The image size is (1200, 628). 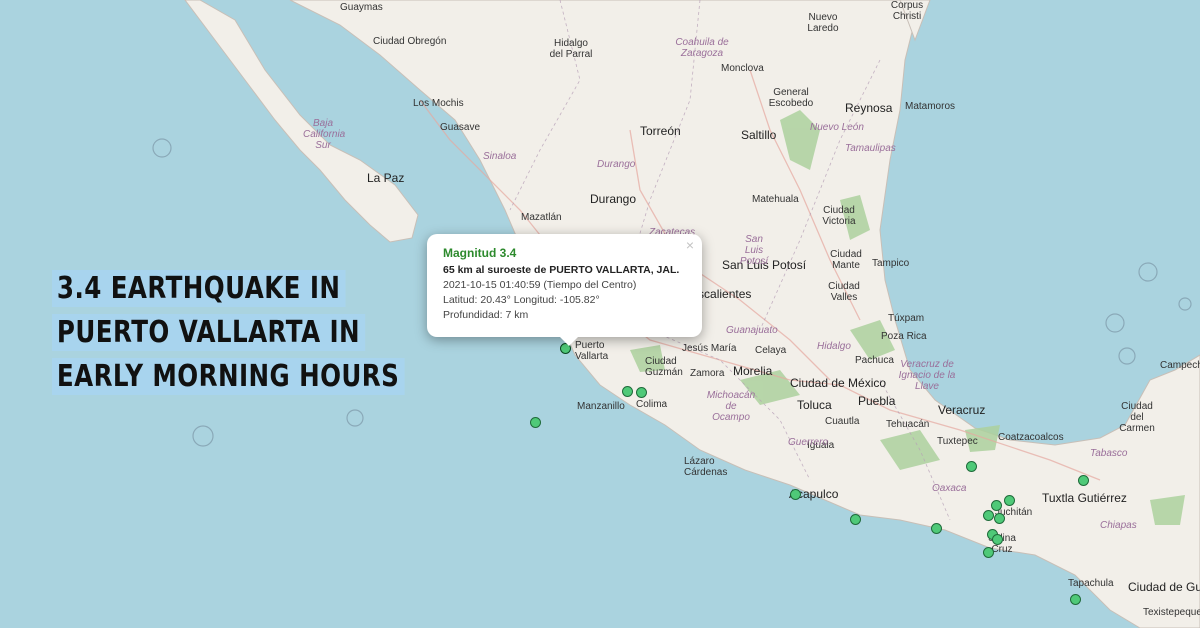 What do you see at coordinates (208, 332) in the screenshot?
I see `headline-line: PUERTO VALLARTA IN` at bounding box center [208, 332].